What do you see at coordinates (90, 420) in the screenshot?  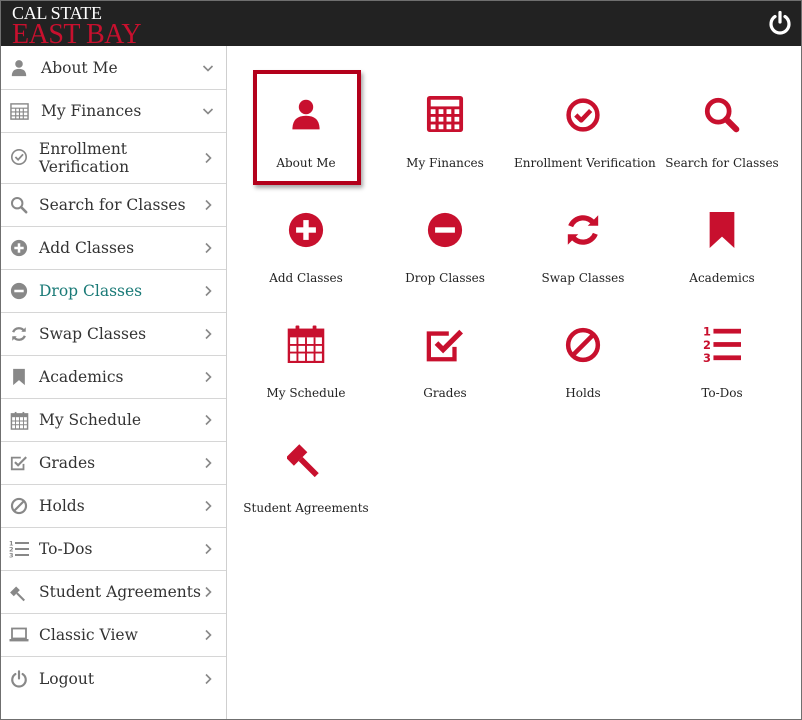 I see `sidebar-item-label: My Schedule` at bounding box center [90, 420].